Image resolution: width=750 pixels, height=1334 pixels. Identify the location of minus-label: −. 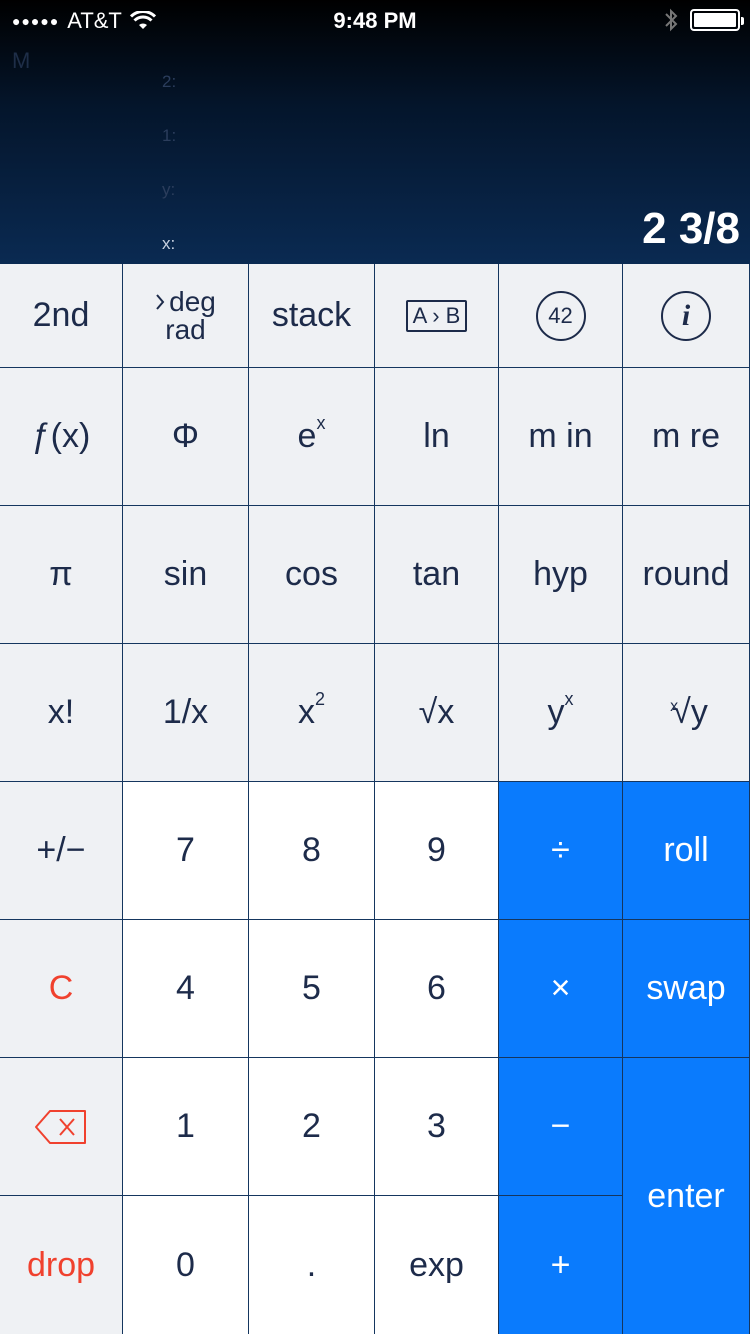
(560, 1126).